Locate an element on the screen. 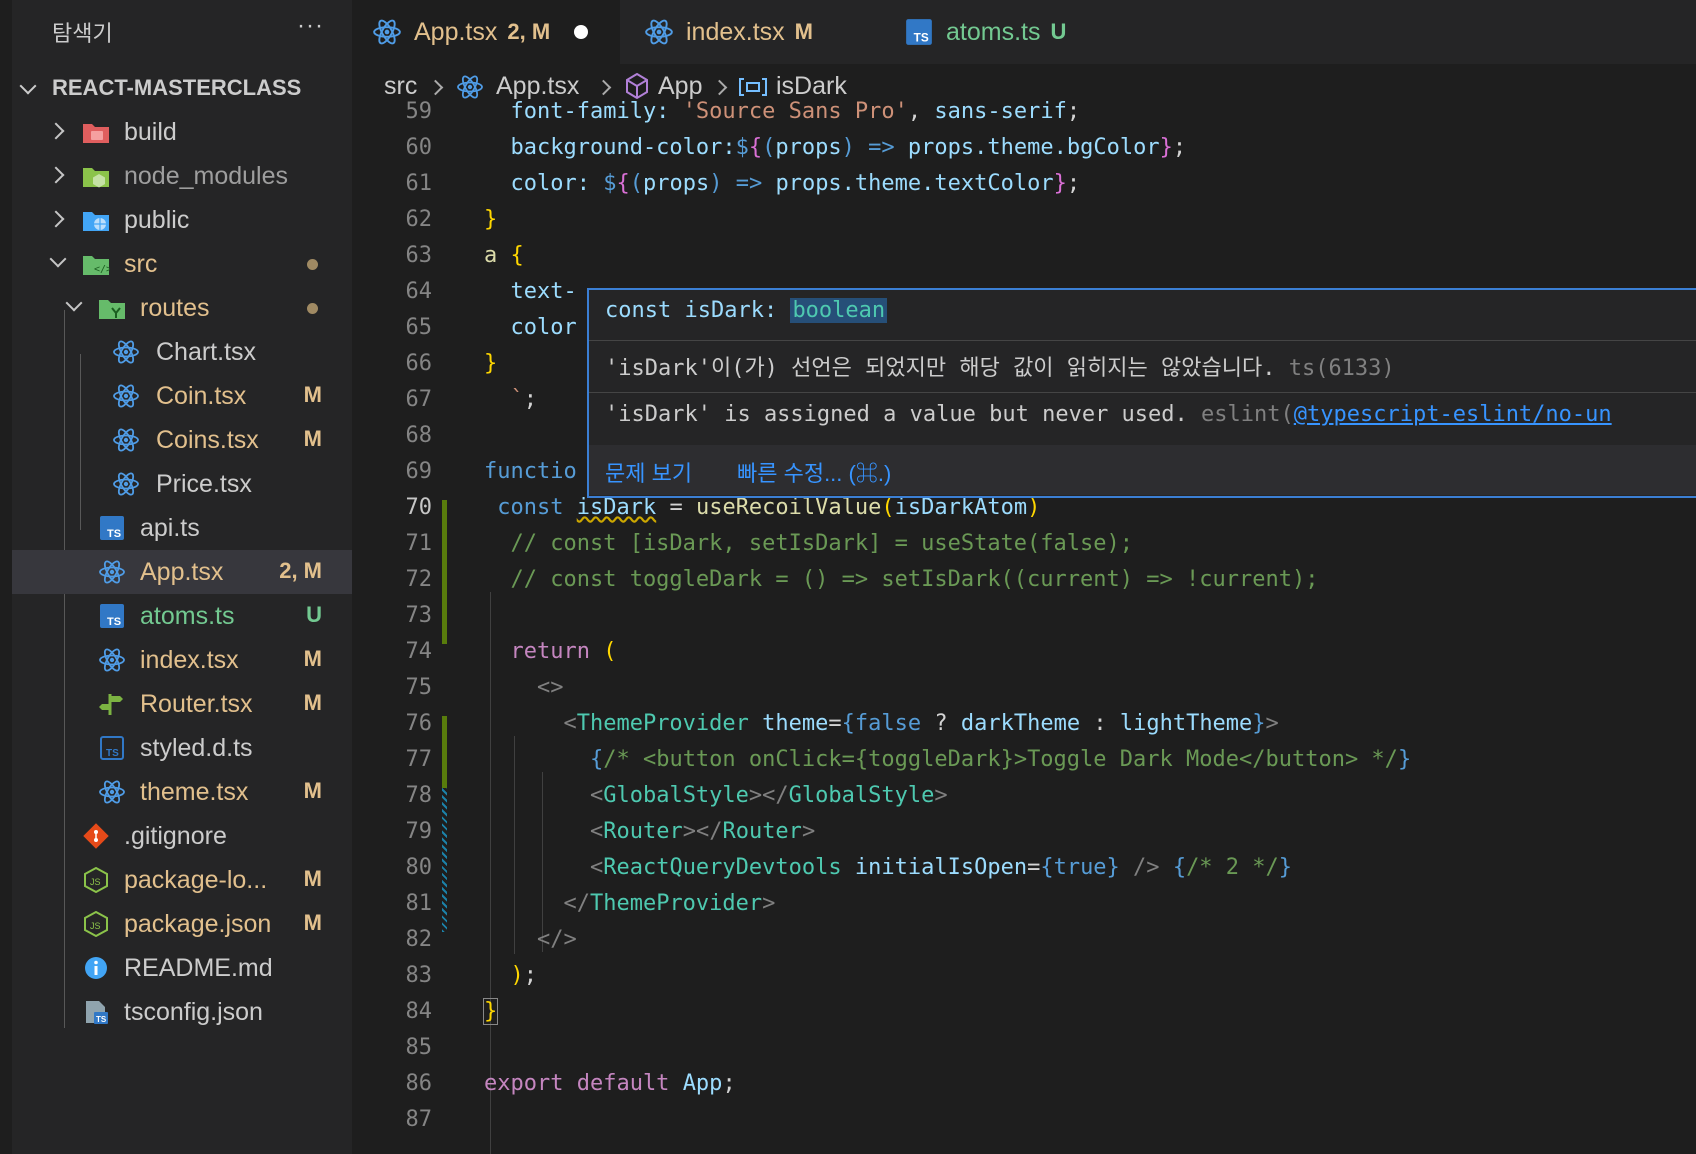  tree-item-api-ts: TS api.ts is located at coordinates (182, 528).